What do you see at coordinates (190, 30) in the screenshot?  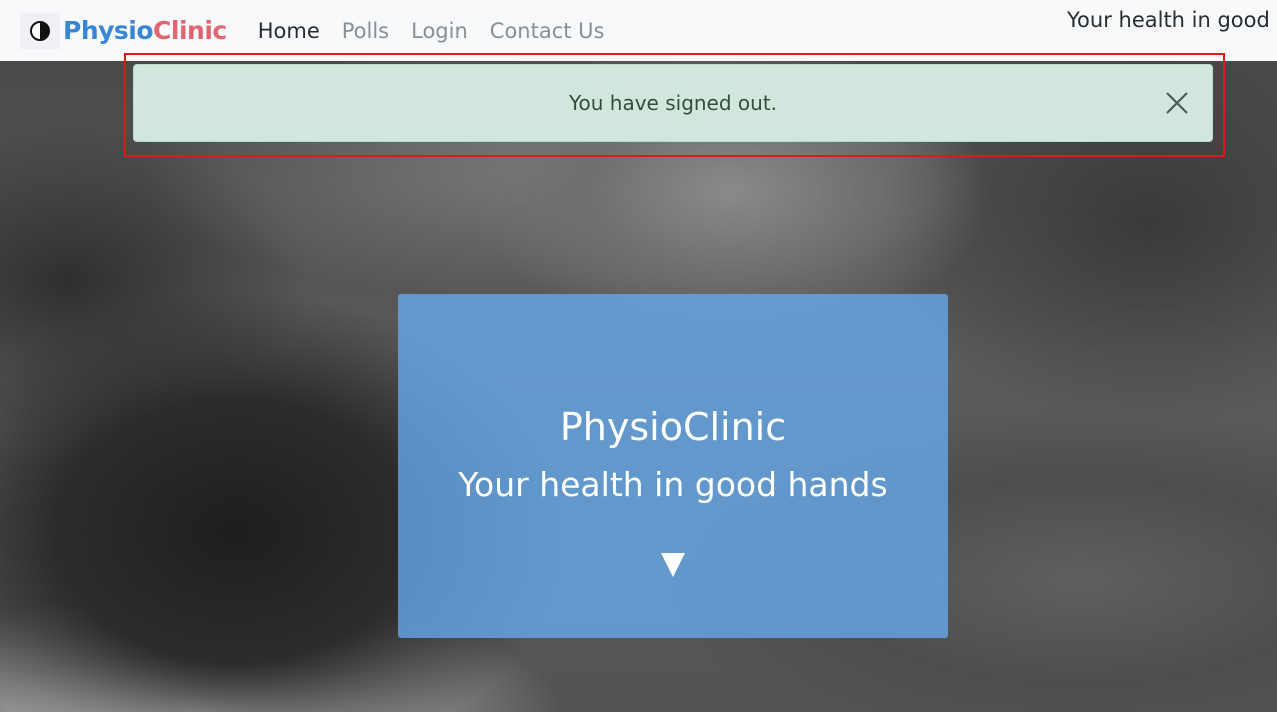 I see `brand-name-part2: Clinic` at bounding box center [190, 30].